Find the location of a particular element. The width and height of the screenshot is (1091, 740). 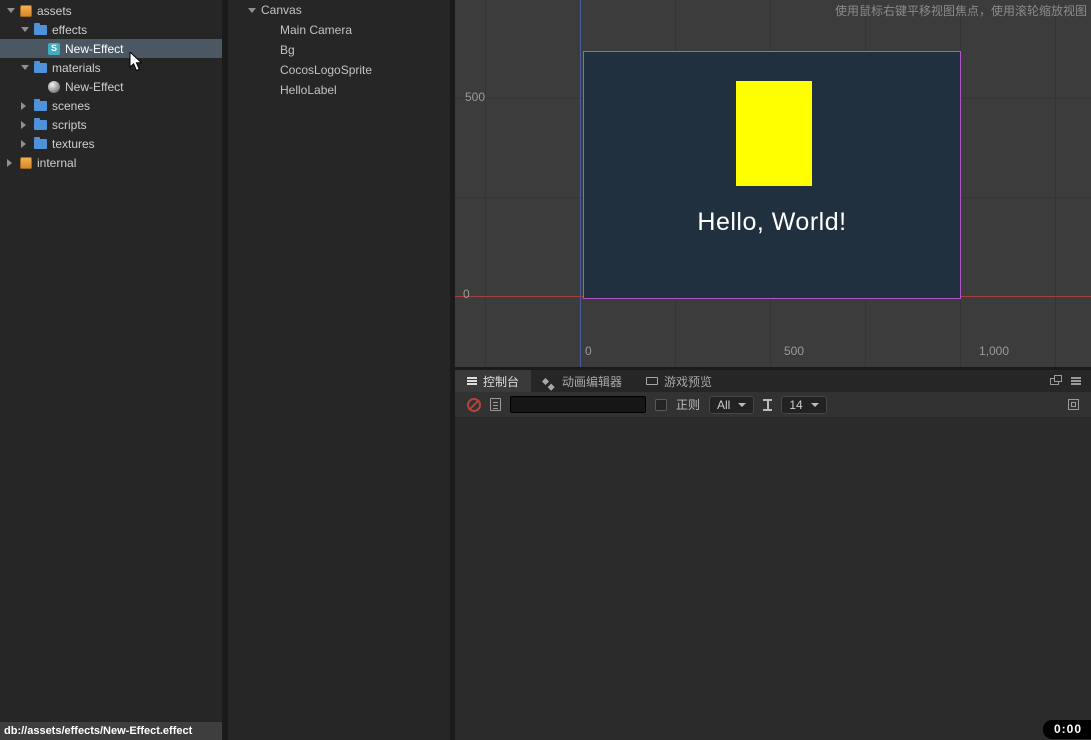

tree-item-scripts: scripts is located at coordinates (111, 124).